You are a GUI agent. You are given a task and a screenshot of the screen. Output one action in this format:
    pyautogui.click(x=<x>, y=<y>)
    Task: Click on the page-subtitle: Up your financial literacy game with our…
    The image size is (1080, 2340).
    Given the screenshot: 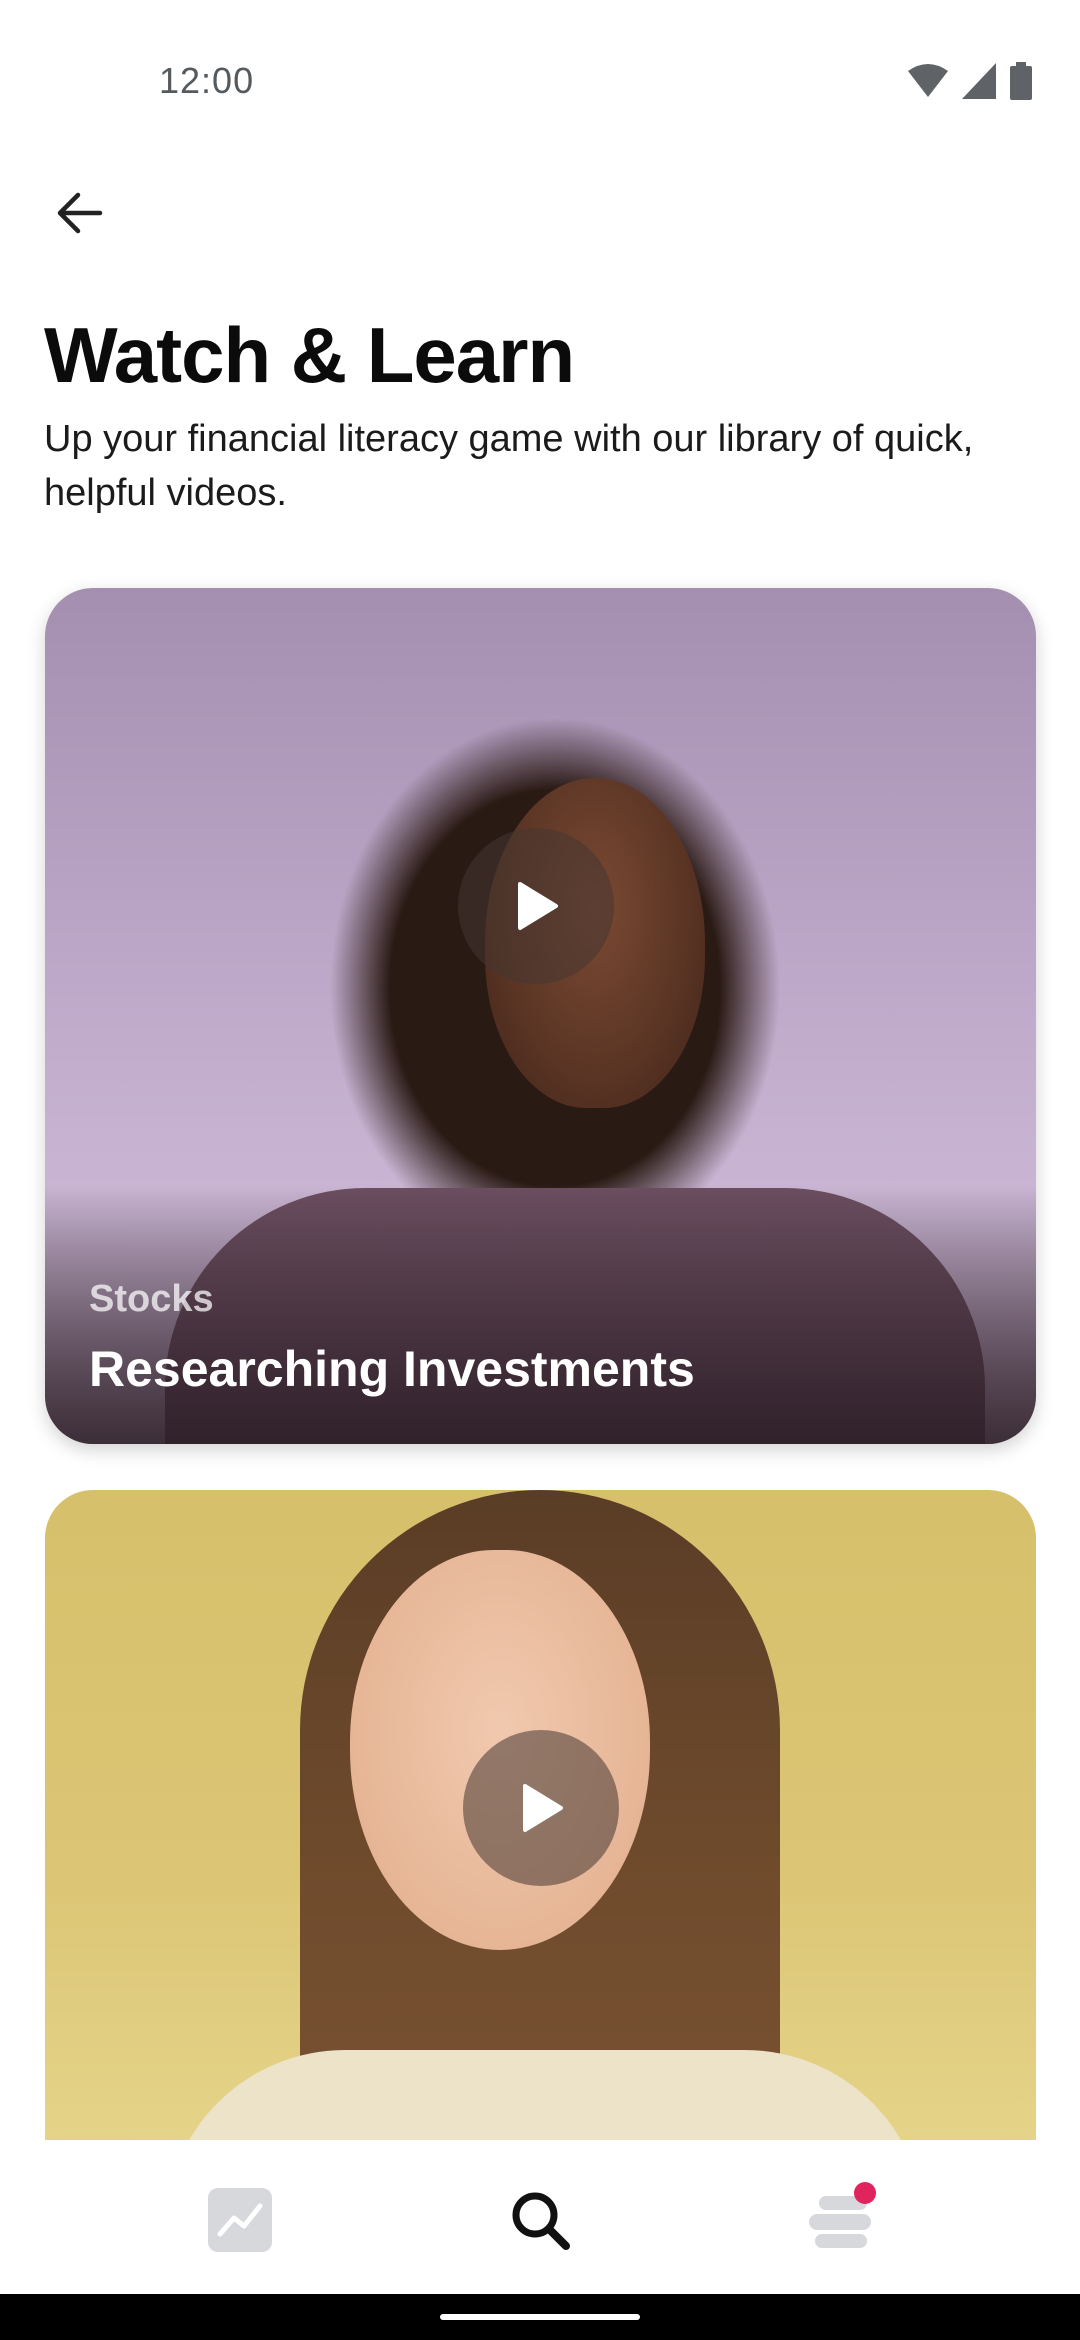 What is the action you would take?
    pyautogui.click(x=509, y=466)
    